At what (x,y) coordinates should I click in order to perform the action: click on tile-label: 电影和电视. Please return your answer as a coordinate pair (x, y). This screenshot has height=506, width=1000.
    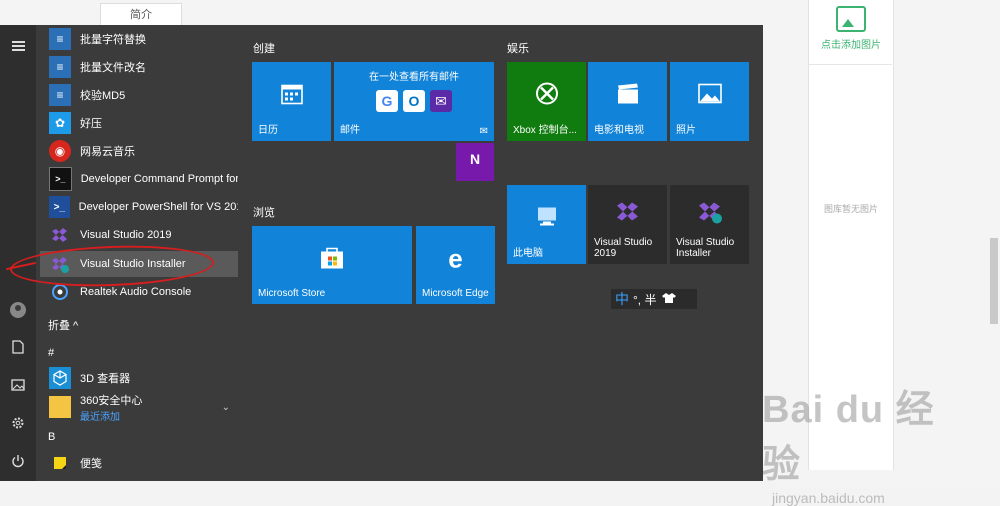
    Looking at the image, I should click on (619, 130).